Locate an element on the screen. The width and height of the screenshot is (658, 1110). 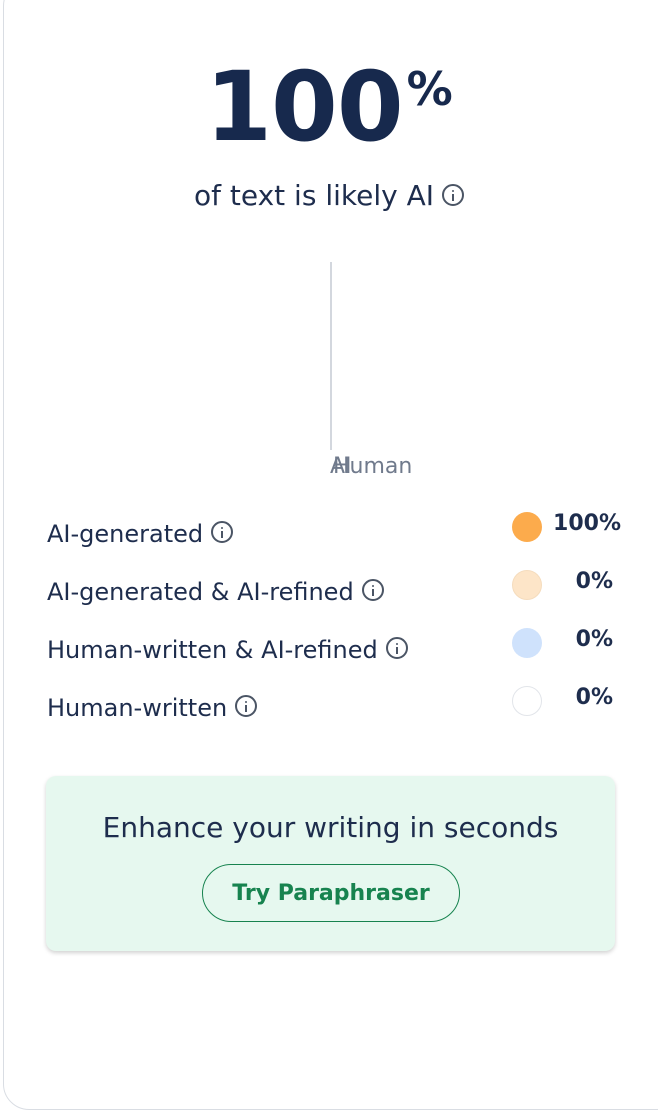
legend-value: 100% is located at coordinates (587, 523).